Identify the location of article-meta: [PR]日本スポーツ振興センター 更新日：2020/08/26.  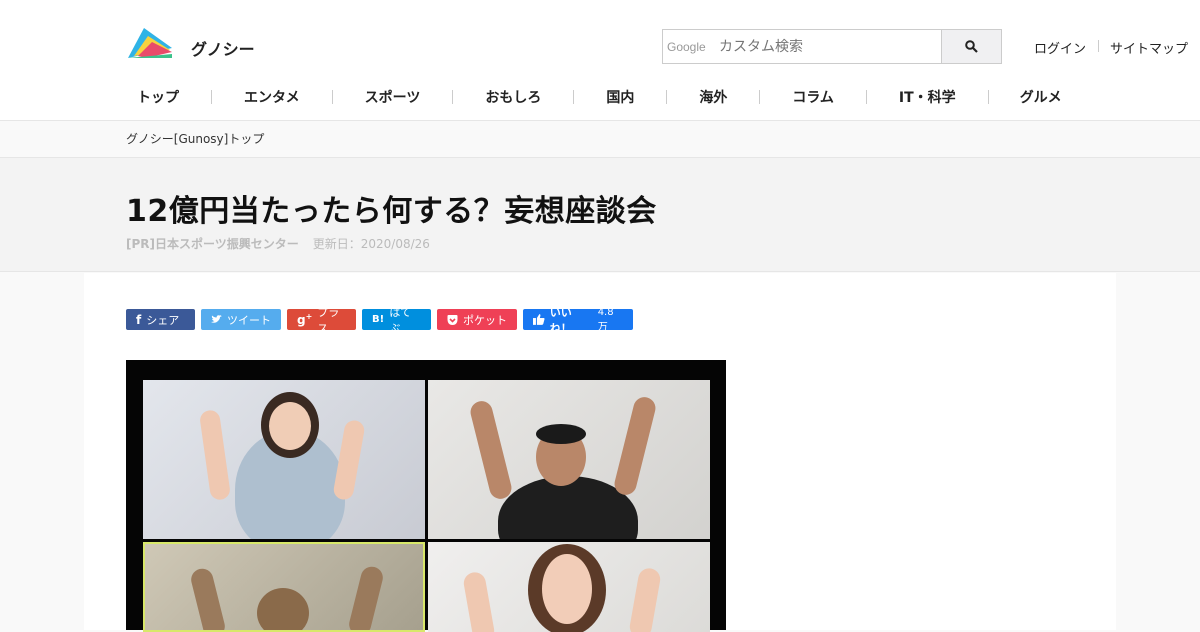
(278, 243).